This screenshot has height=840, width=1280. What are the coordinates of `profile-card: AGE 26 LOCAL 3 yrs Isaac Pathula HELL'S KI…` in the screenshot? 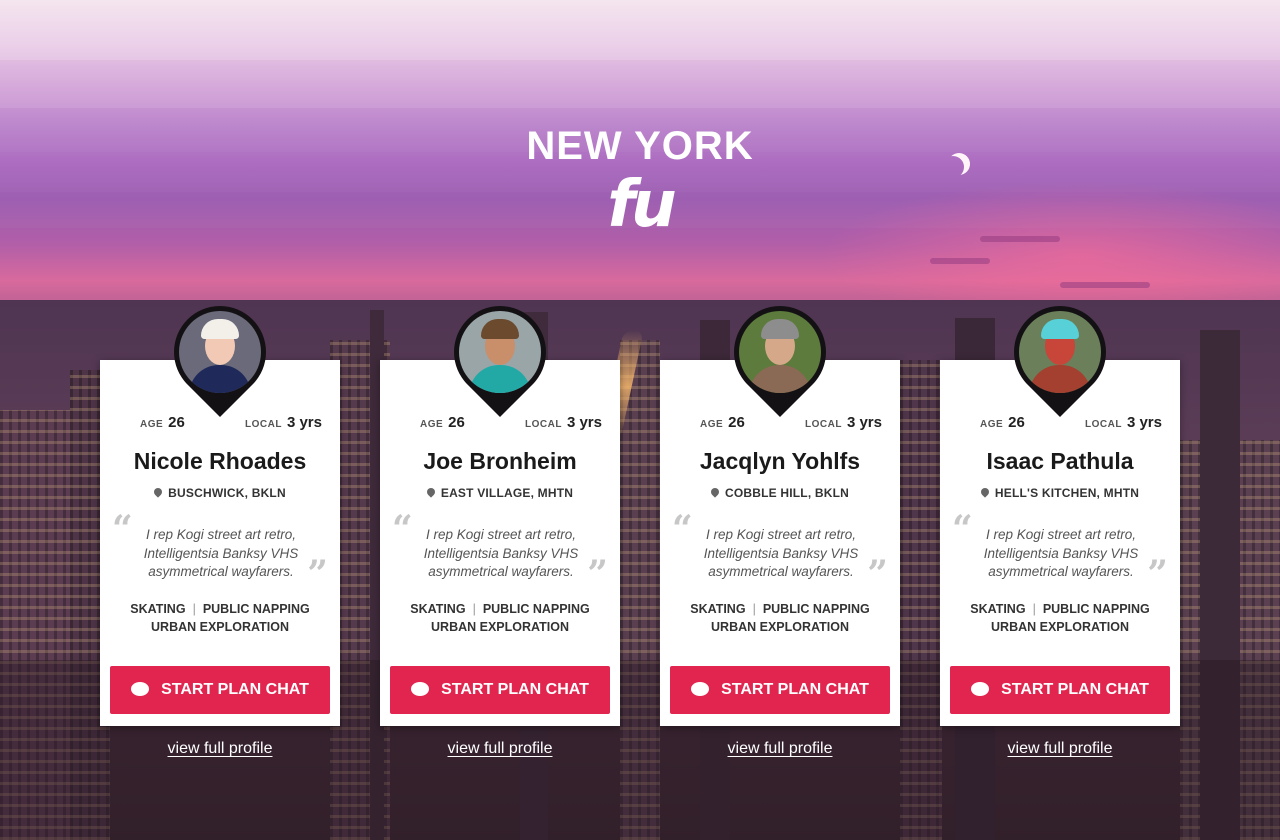 It's located at (1060, 506).